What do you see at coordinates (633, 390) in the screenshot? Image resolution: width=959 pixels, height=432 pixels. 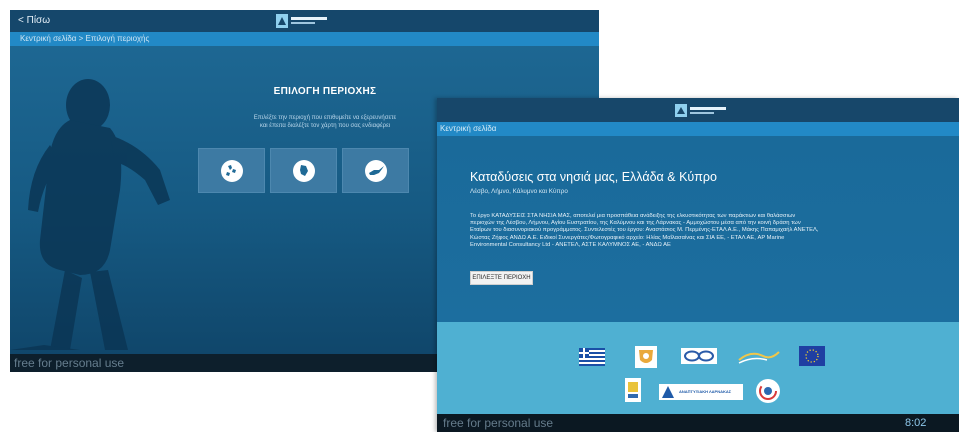 I see `dive-logo-icon` at bounding box center [633, 390].